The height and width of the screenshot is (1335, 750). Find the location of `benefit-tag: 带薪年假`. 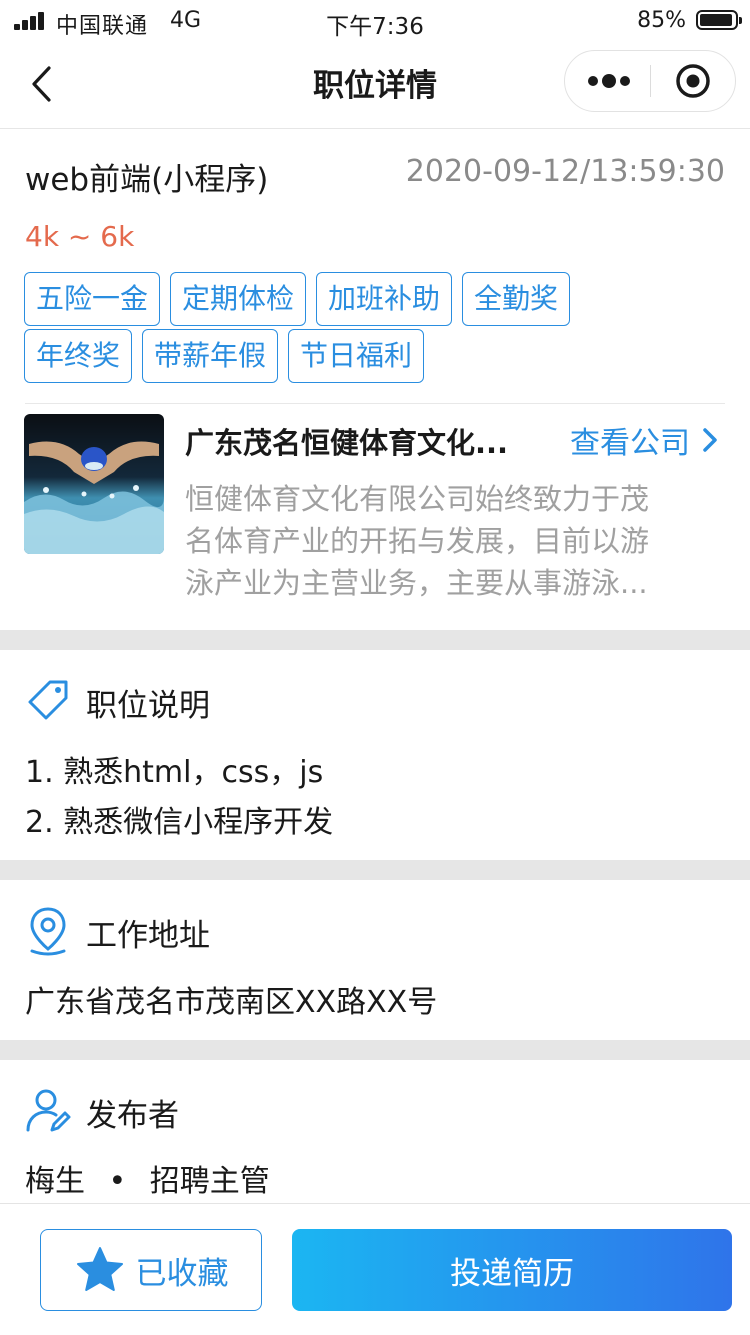

benefit-tag: 带薪年假 is located at coordinates (210, 356).